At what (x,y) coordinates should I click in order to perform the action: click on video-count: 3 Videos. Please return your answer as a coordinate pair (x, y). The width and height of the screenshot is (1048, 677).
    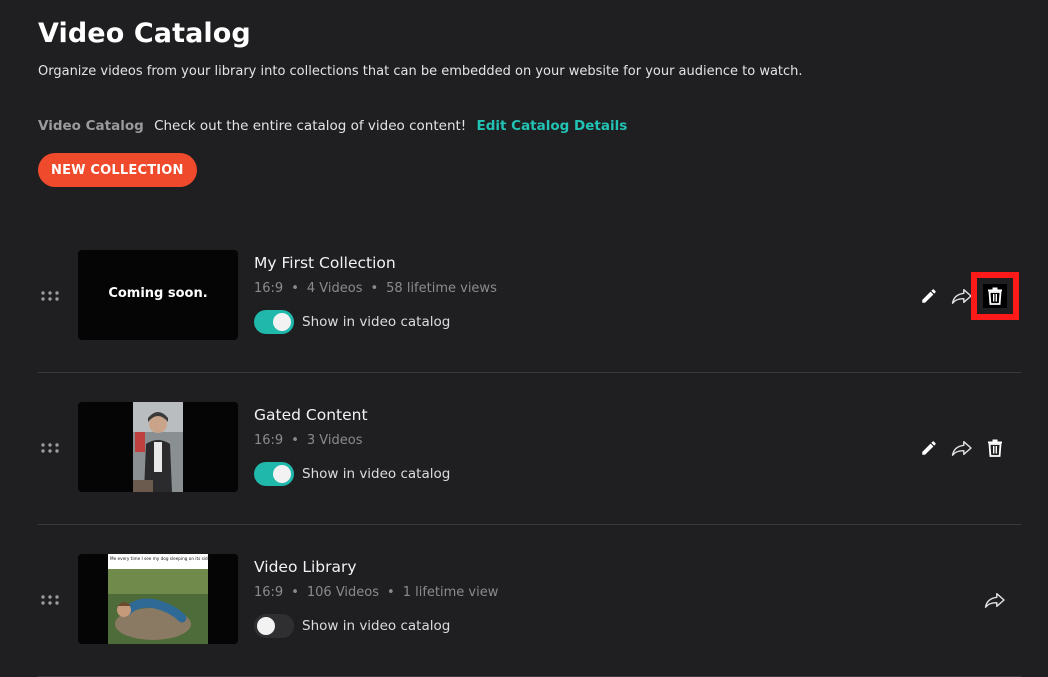
    Looking at the image, I should click on (334, 440).